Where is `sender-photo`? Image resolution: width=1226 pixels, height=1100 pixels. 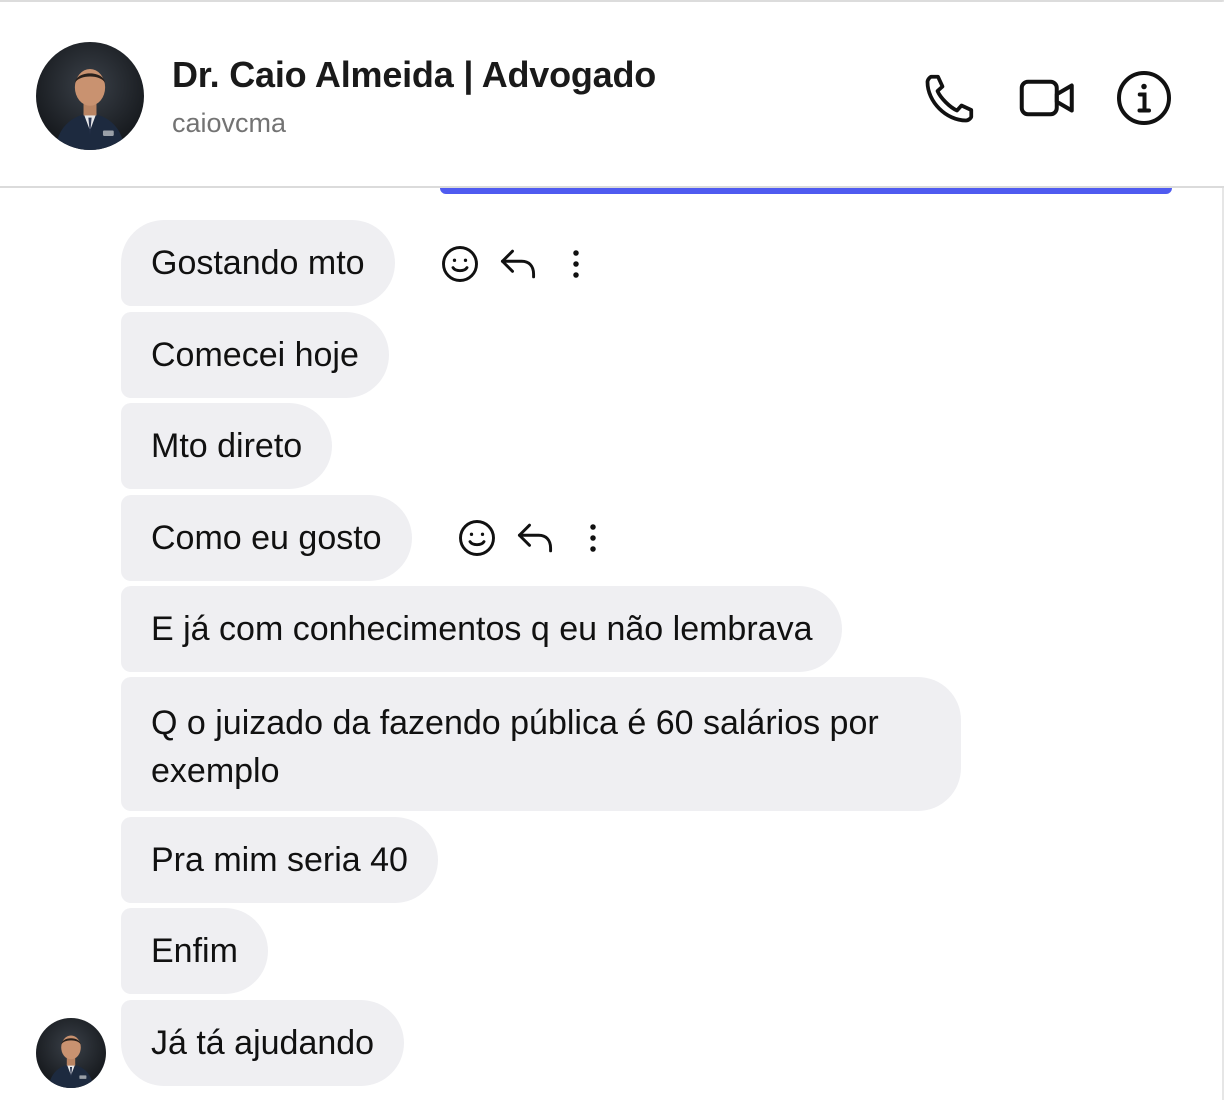 sender-photo is located at coordinates (71, 1053).